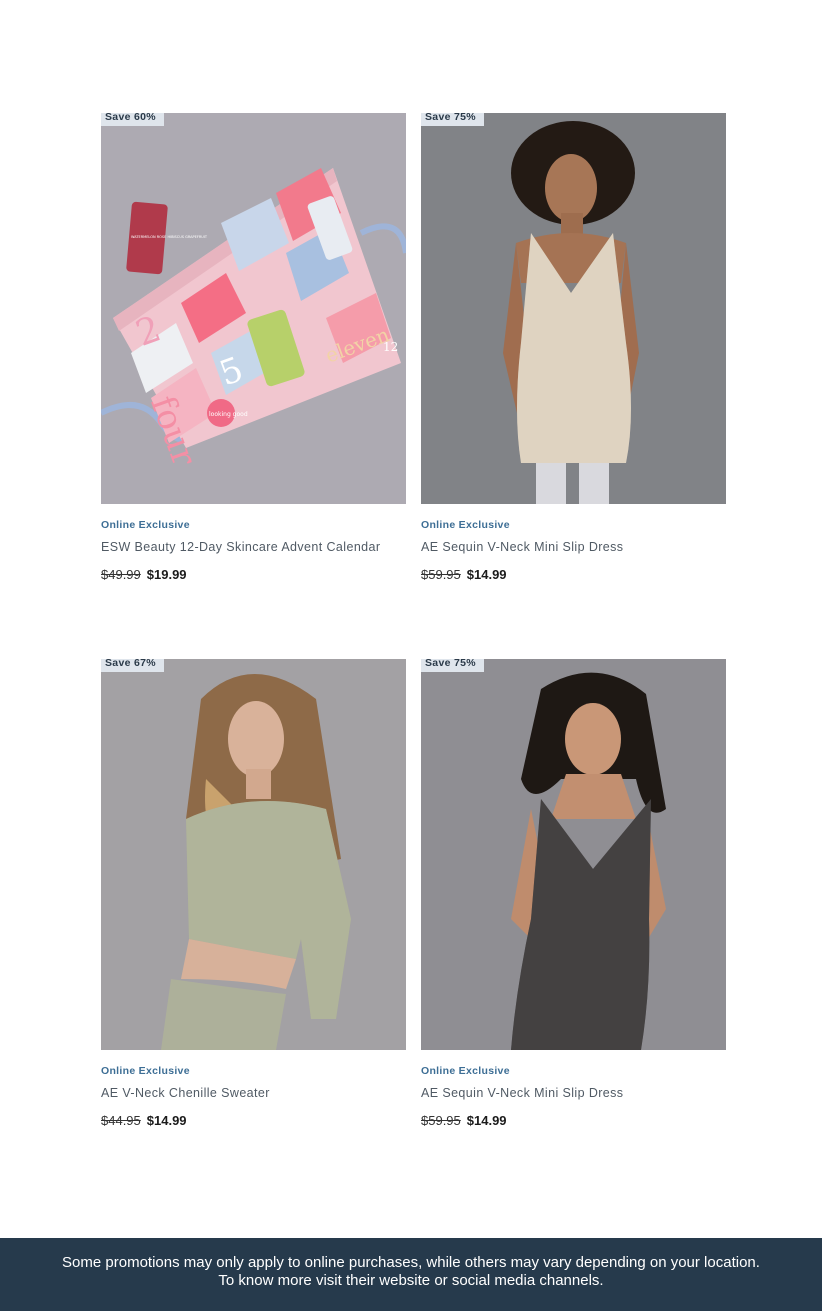 The height and width of the screenshot is (1311, 822). What do you see at coordinates (228, 414) in the screenshot?
I see `looking-good-sticker: looking good` at bounding box center [228, 414].